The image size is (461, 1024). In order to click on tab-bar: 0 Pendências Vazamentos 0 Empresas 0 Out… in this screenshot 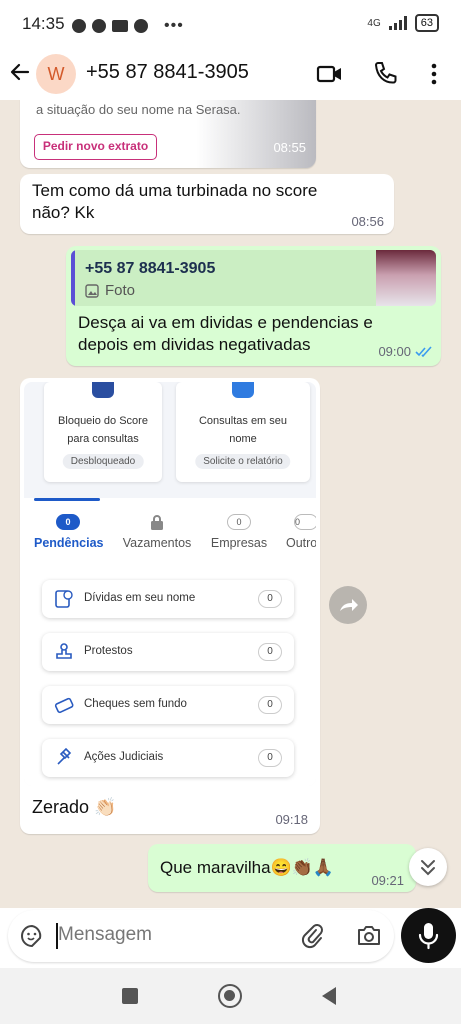, I will do `click(170, 528)`.